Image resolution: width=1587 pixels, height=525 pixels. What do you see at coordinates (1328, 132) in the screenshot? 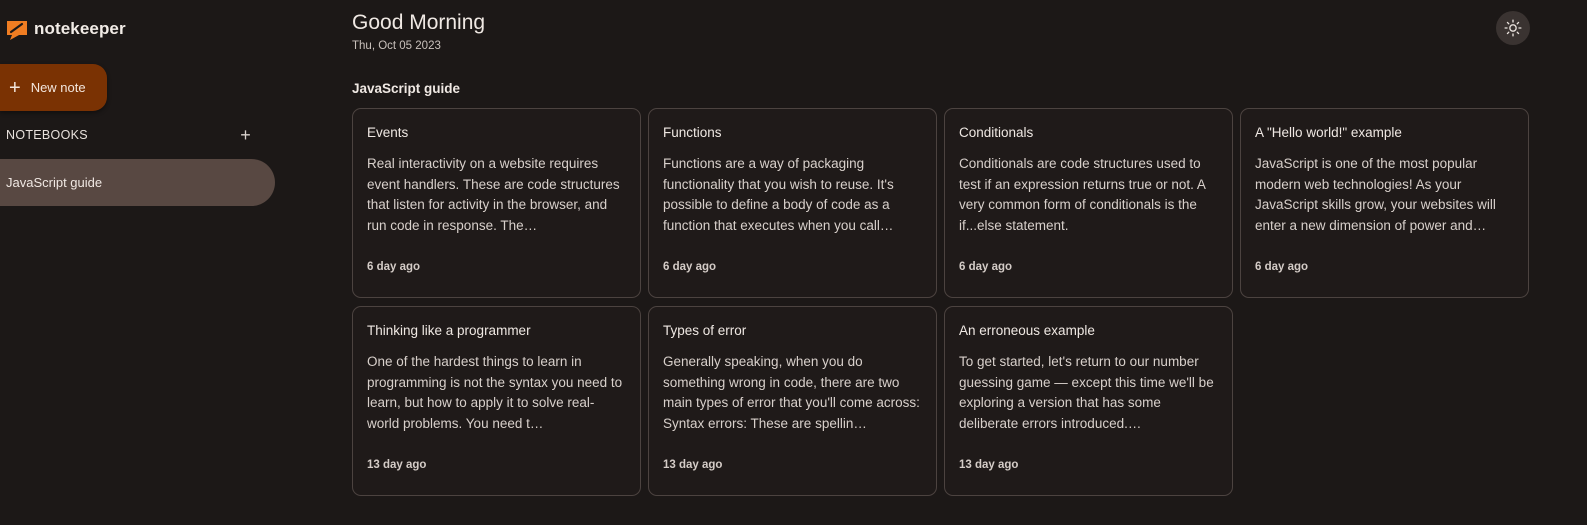
I see `note-title: A "Hello world!" example` at bounding box center [1328, 132].